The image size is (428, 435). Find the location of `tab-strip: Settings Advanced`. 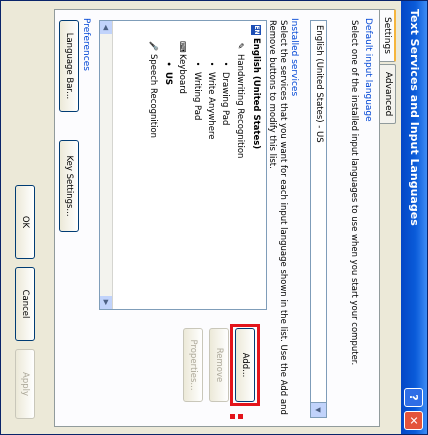

tab-strip: Settings Advanced is located at coordinates (388, 67).